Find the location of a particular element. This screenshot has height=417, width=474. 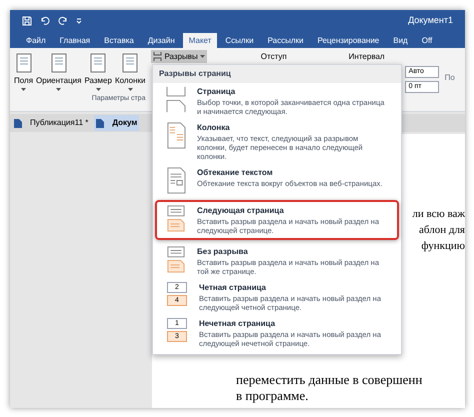

menu-item-title: Следующая страница is located at coordinates (241, 211).